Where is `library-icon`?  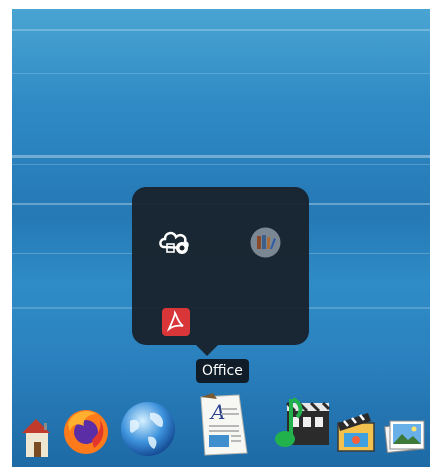 library-icon is located at coordinates (265, 242).